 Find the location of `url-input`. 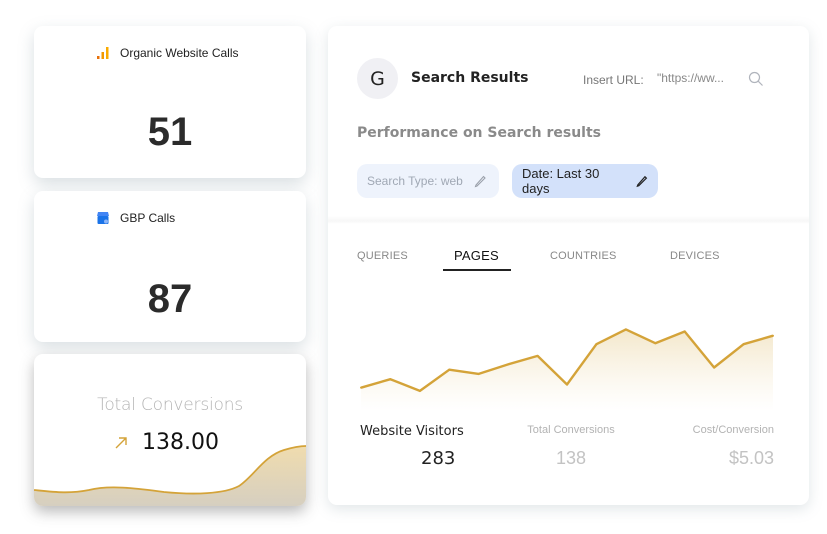

url-input is located at coordinates (697, 78).